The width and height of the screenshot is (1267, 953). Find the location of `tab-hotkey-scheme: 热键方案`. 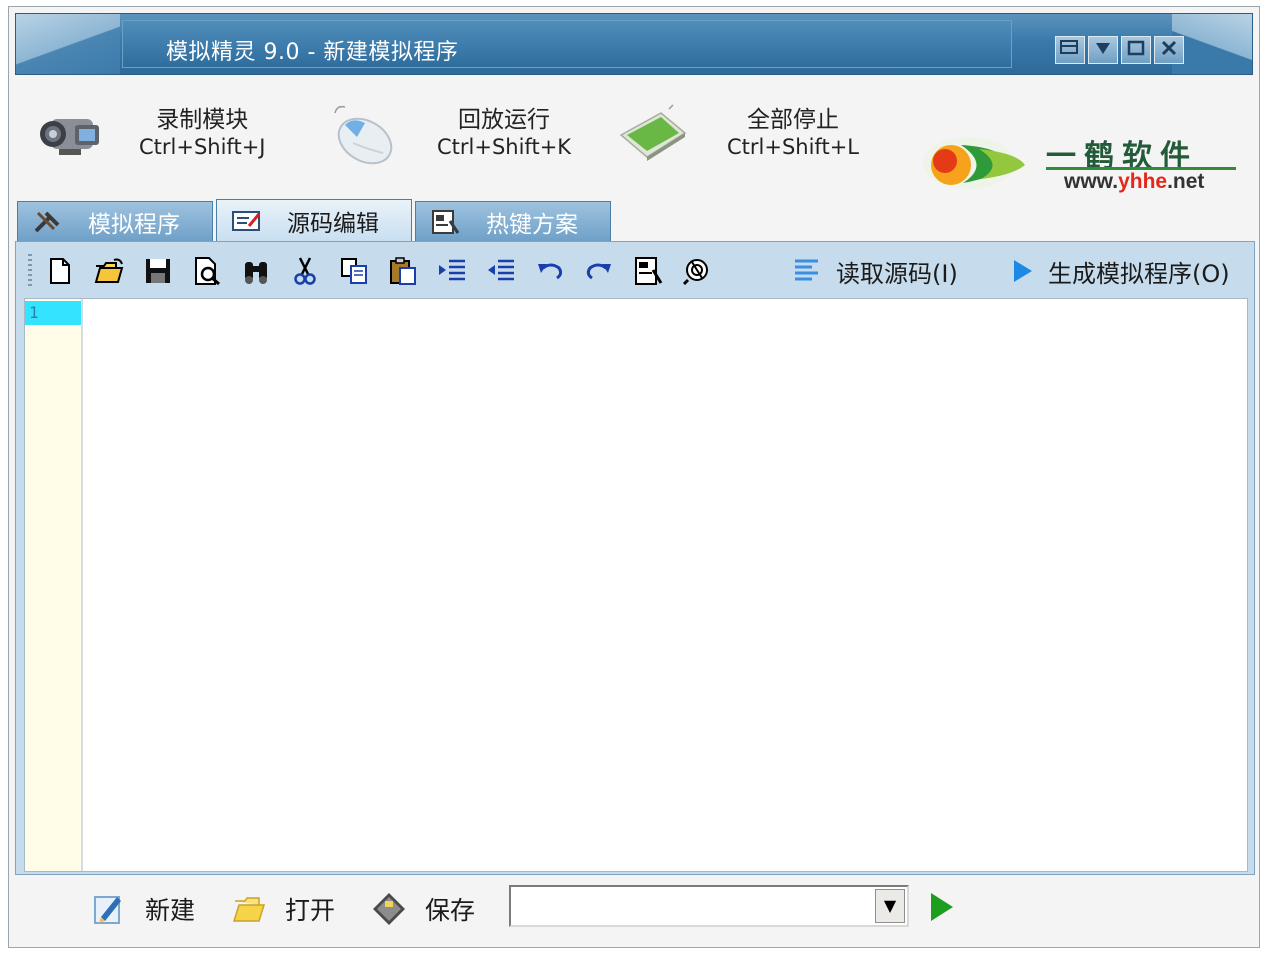

tab-hotkey-scheme: 热键方案 is located at coordinates (513, 221).